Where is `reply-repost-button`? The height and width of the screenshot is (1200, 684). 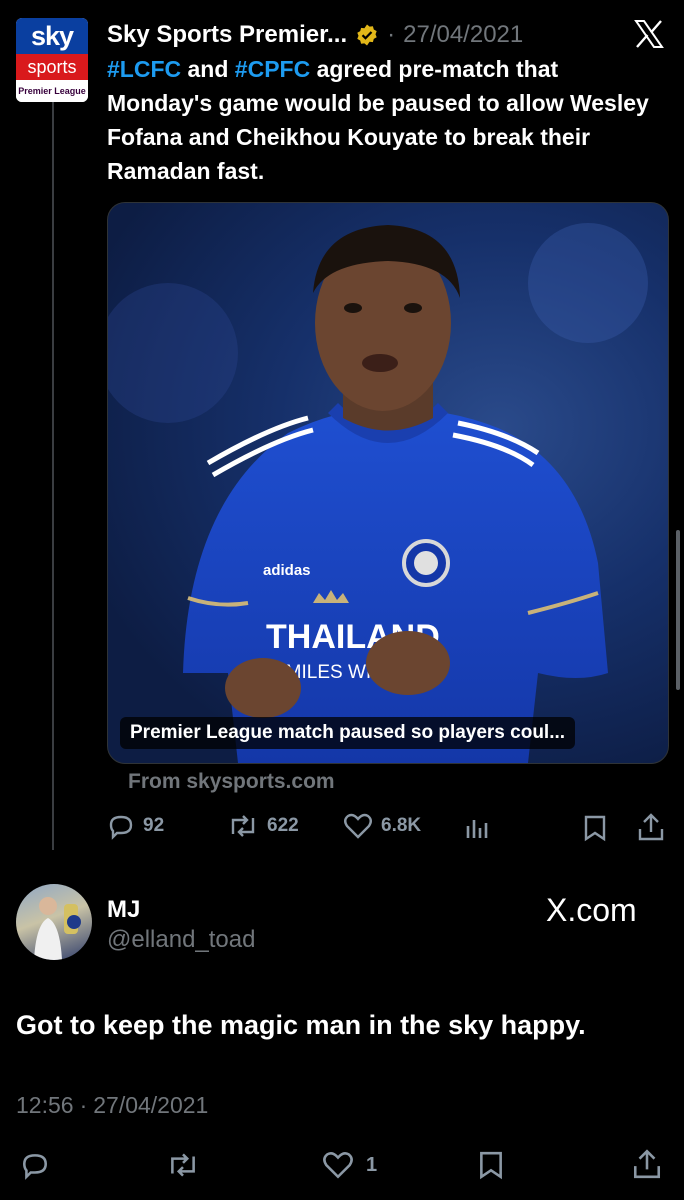 reply-repost-button is located at coordinates (183, 1167).